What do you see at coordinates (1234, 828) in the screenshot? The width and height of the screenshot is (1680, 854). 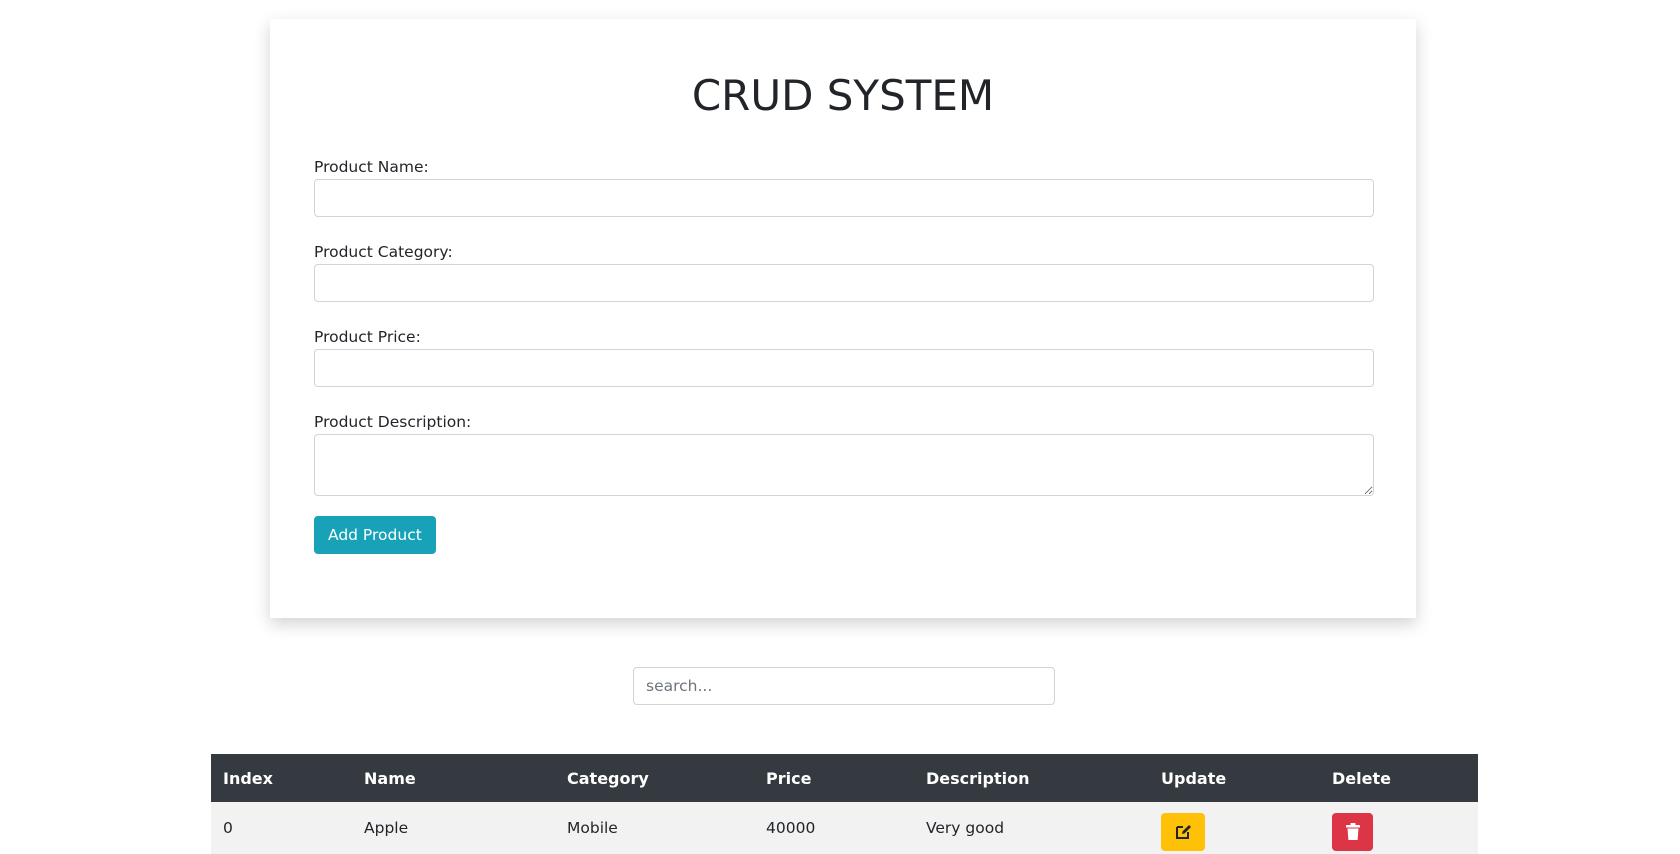 I see `cell-update` at bounding box center [1234, 828].